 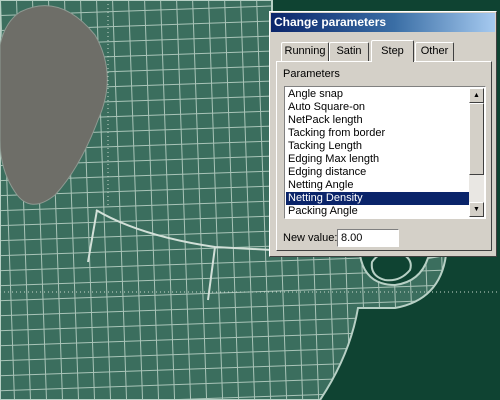 I want to click on tab-running: Running, so click(x=305, y=51).